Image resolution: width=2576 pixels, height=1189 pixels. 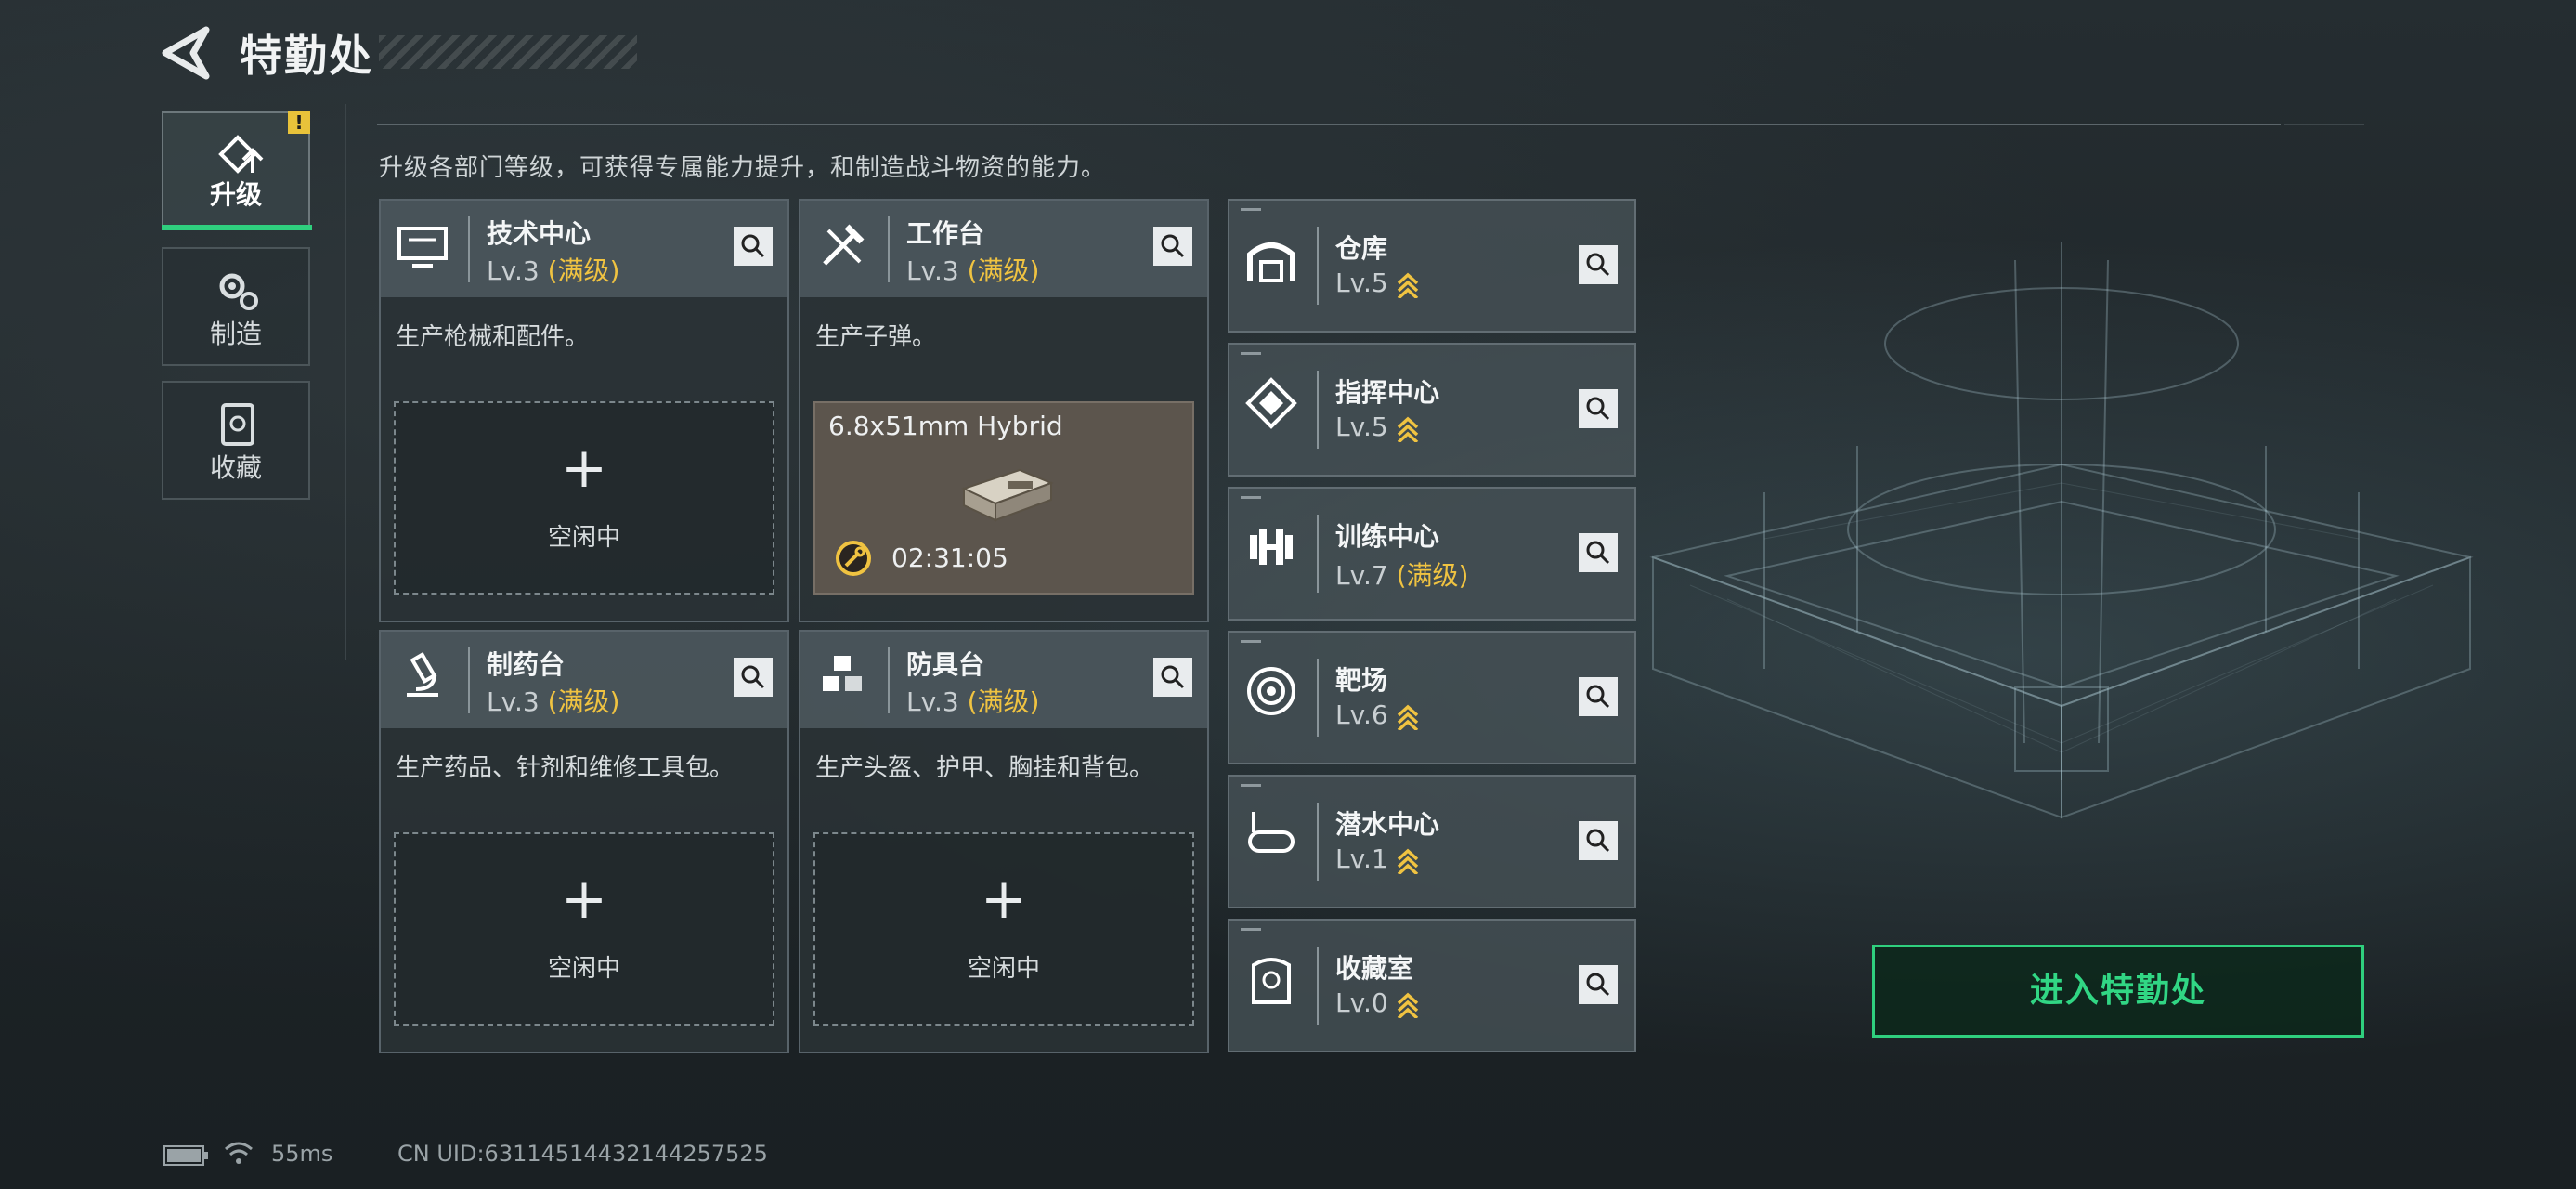 I want to click on department-card-armory: 防具台 Lv.3 (满级) 生产头盔、护甲、胸挂和背包。 + 空闲中, so click(x=1004, y=842).